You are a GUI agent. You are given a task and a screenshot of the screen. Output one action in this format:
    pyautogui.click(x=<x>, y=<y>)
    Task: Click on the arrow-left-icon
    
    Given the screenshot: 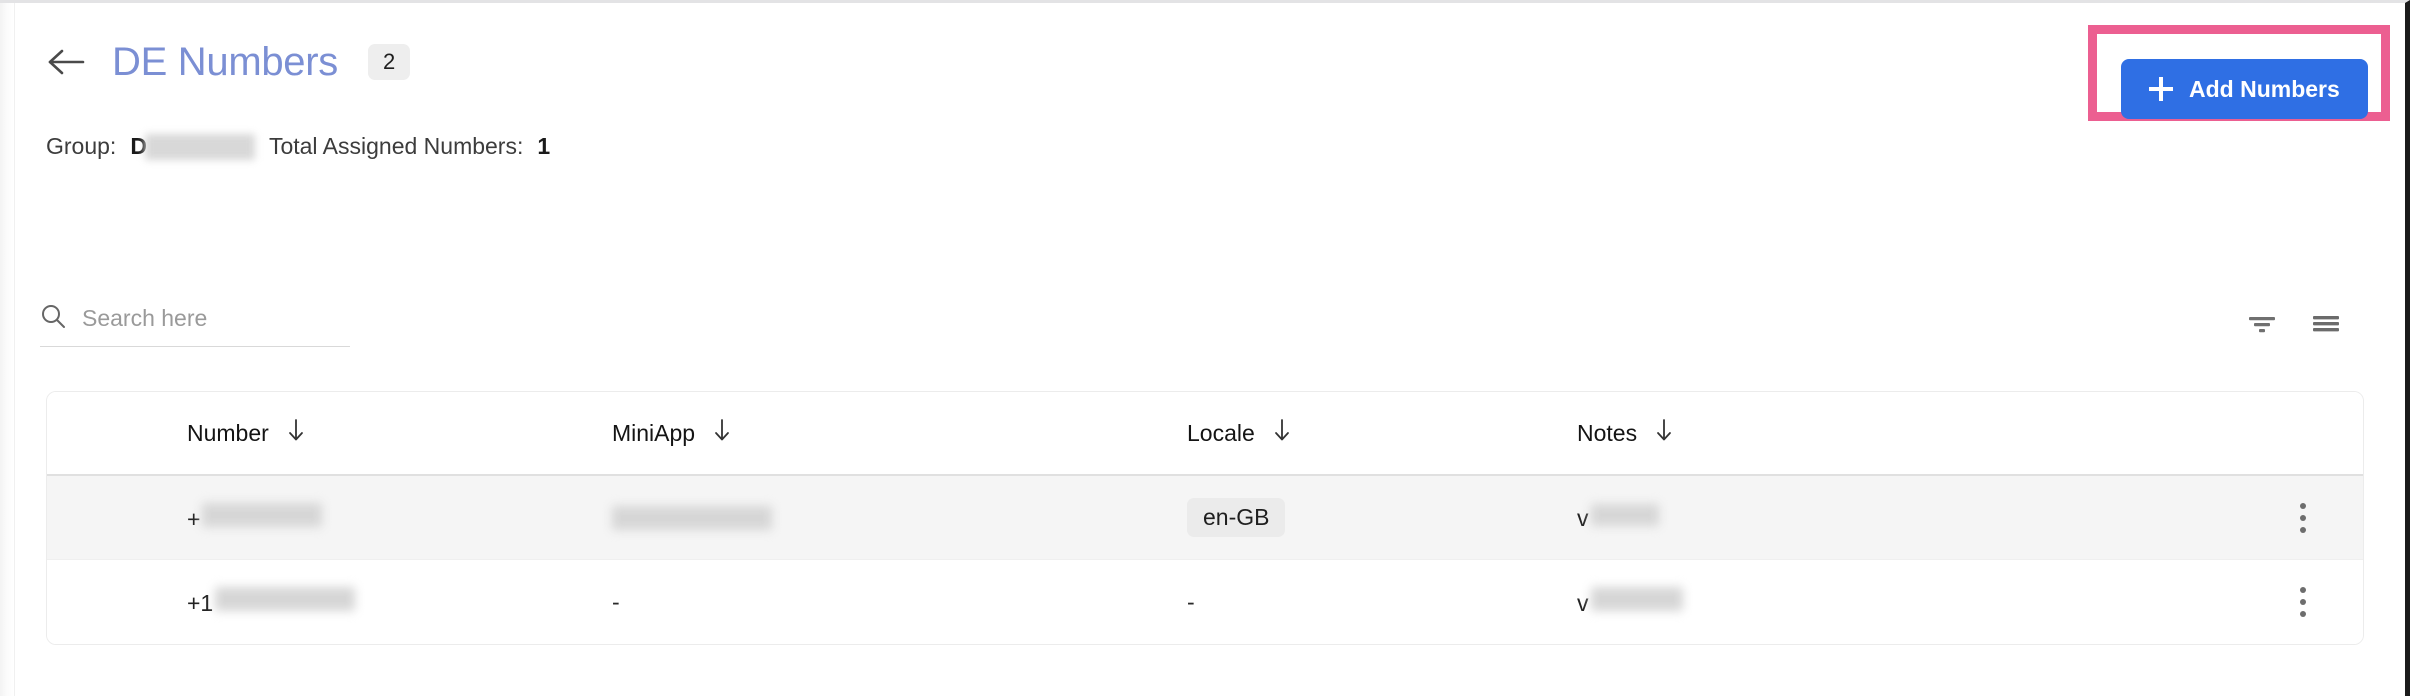 What is the action you would take?
    pyautogui.click(x=67, y=62)
    